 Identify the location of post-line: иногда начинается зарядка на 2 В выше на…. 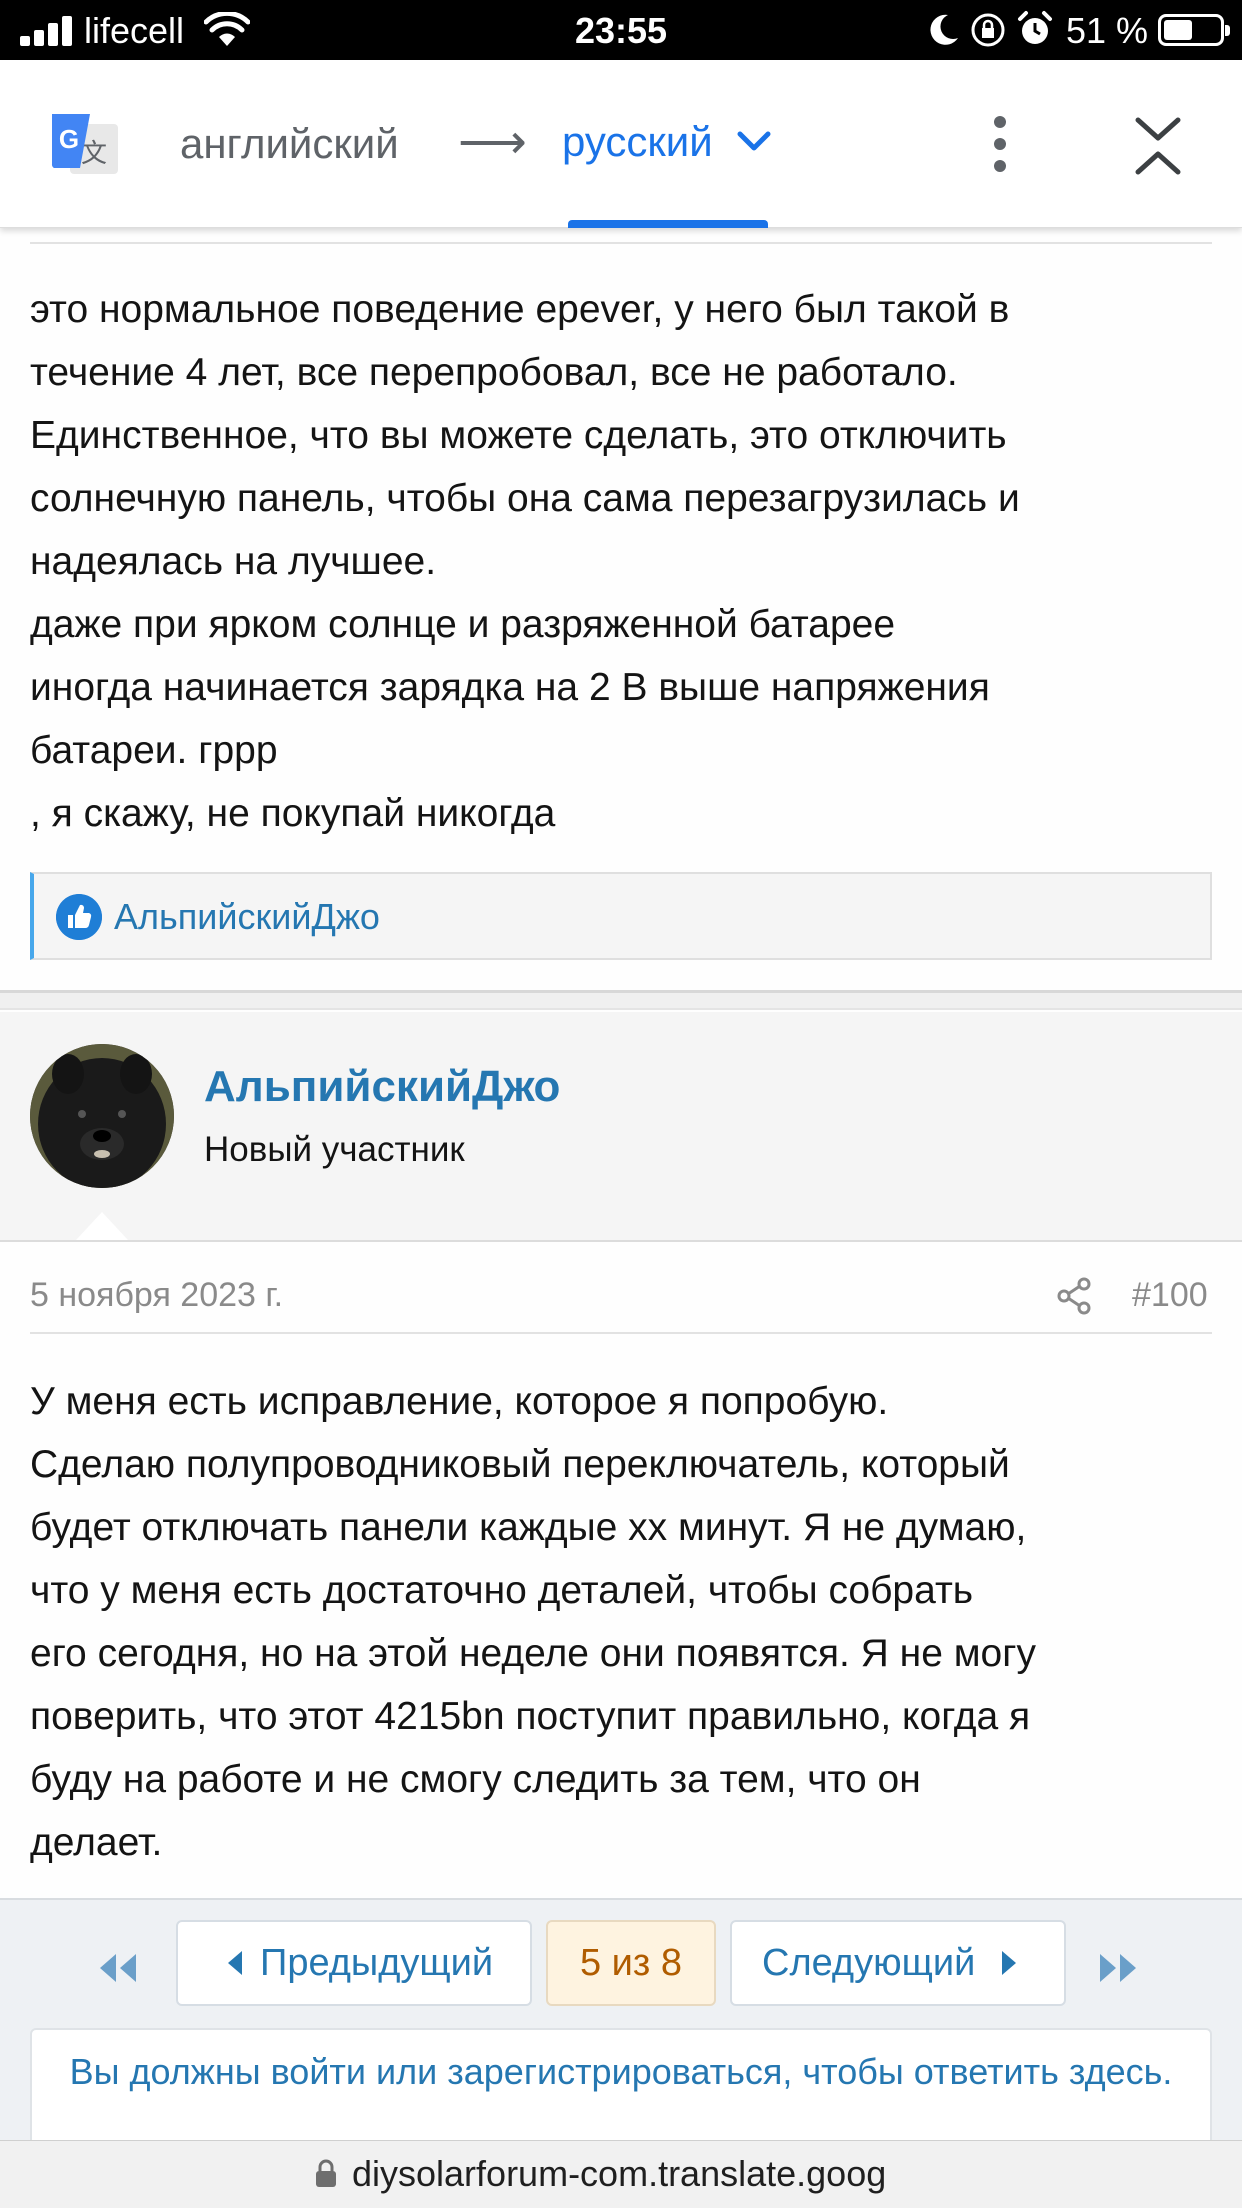
(510, 687).